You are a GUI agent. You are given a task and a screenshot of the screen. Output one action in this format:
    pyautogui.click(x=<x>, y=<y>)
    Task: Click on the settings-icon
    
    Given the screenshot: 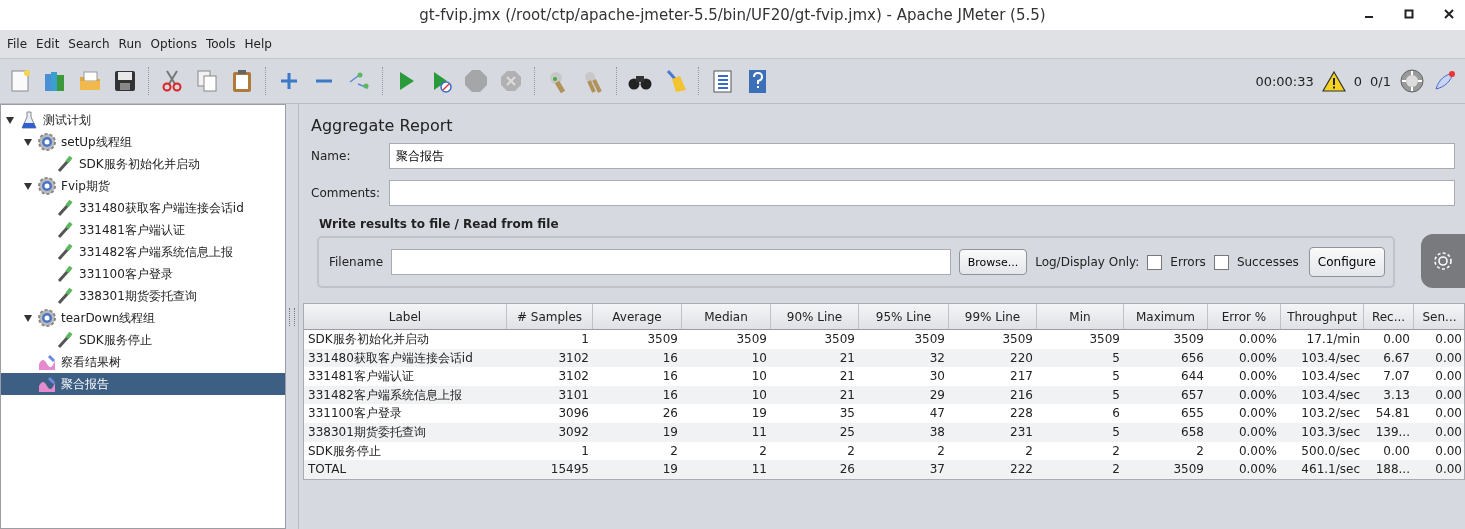 What is the action you would take?
    pyautogui.click(x=1443, y=261)
    